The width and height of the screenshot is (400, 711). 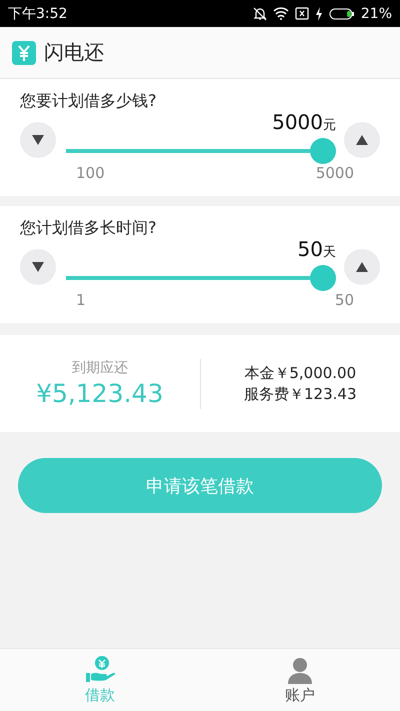 I want to click on status-time: 下午3:52, so click(x=38, y=13).